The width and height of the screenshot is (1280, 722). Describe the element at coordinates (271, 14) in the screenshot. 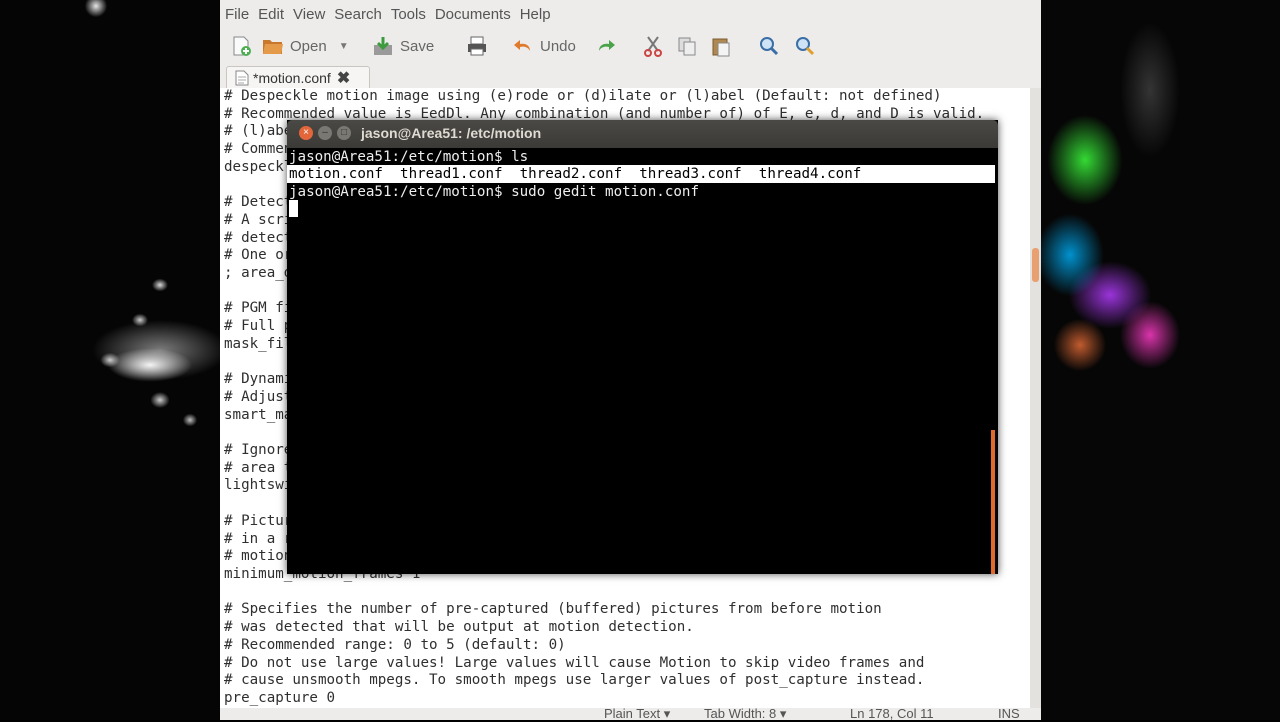

I see `menu-edit: Edit` at that location.